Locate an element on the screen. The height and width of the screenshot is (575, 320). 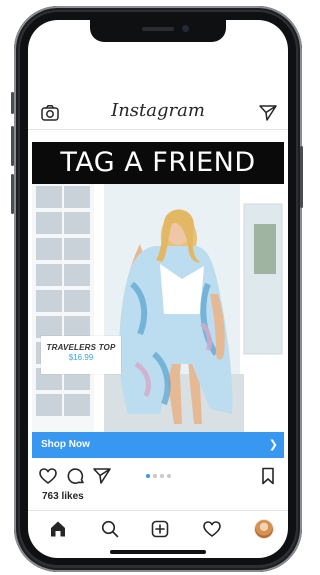
home-indicator is located at coordinates (158, 552).